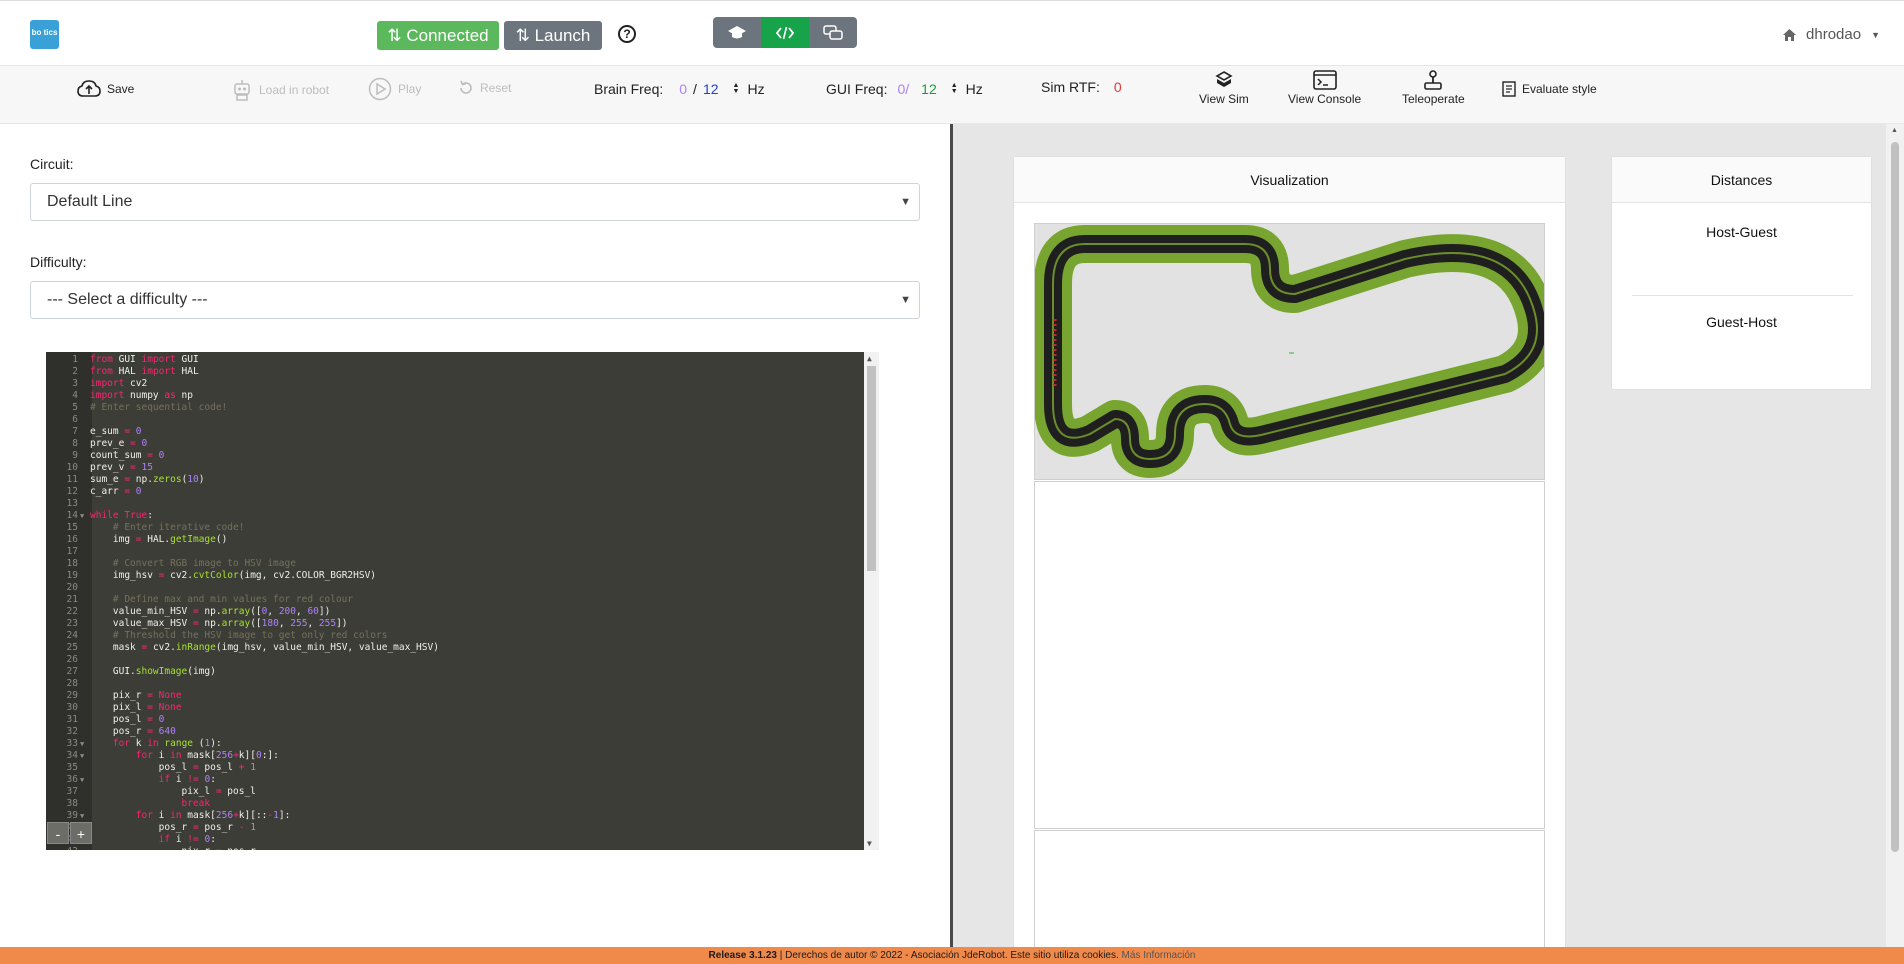  What do you see at coordinates (455, 768) in the screenshot?
I see `code-line: 35 pos_l = pos_l + 1` at bounding box center [455, 768].